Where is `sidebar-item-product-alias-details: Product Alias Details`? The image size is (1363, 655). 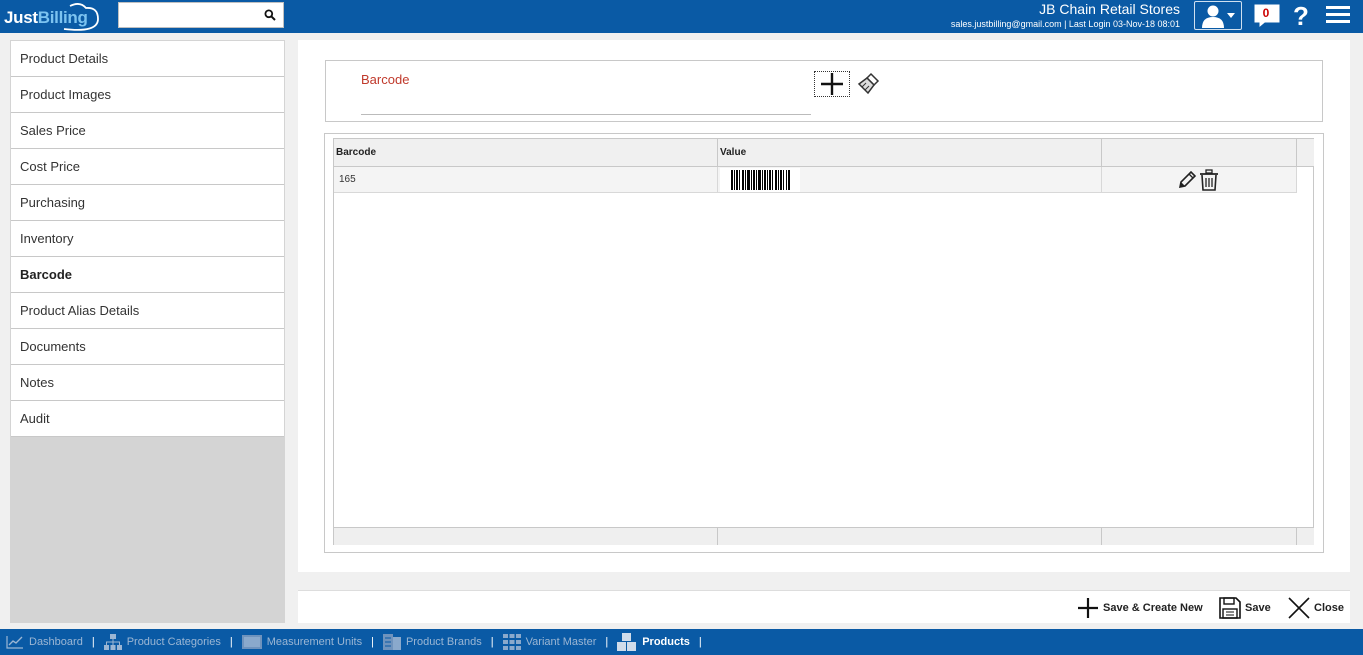 sidebar-item-product-alias-details: Product Alias Details is located at coordinates (147, 311).